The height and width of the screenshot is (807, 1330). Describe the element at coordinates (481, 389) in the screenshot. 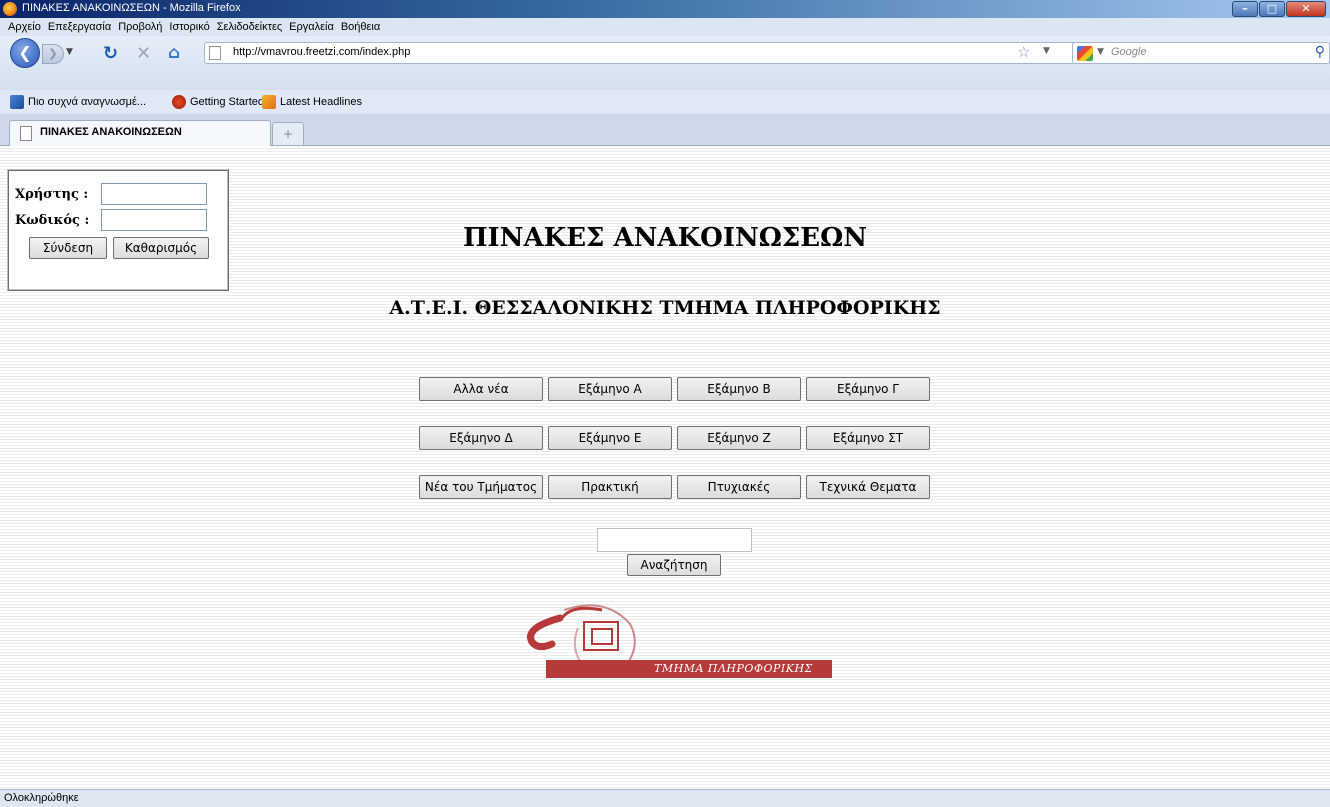

I see `button-other-news: Αλλα νέα` at that location.